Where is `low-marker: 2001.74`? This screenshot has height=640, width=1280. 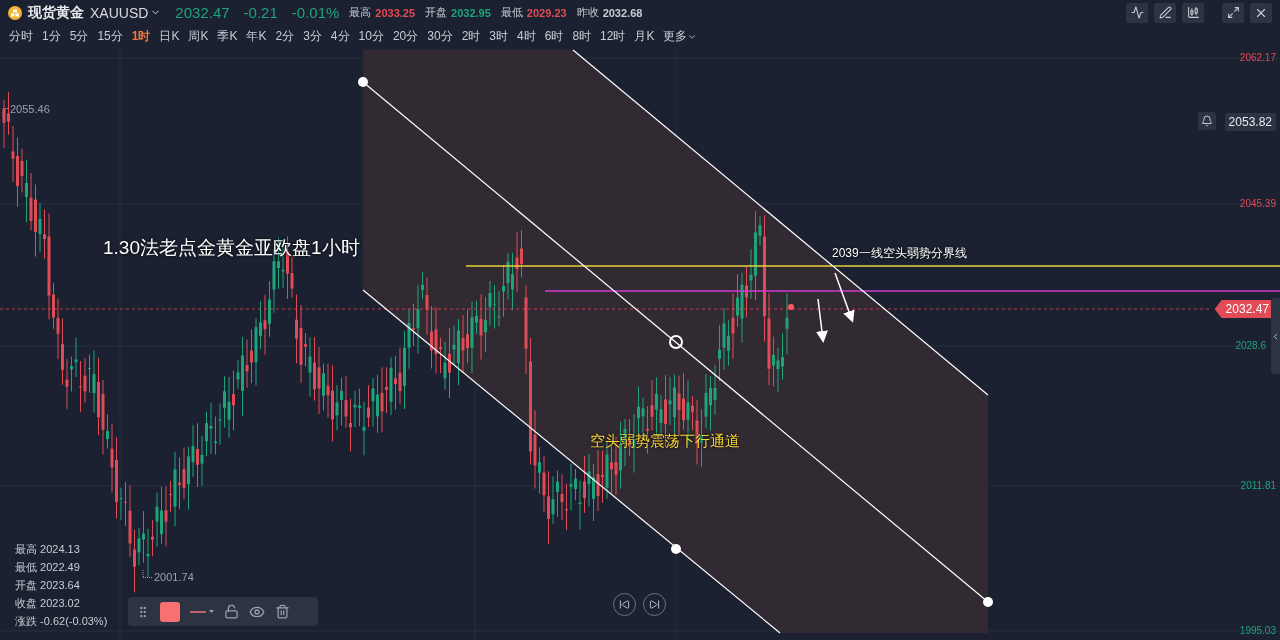 low-marker: 2001.74 is located at coordinates (174, 577).